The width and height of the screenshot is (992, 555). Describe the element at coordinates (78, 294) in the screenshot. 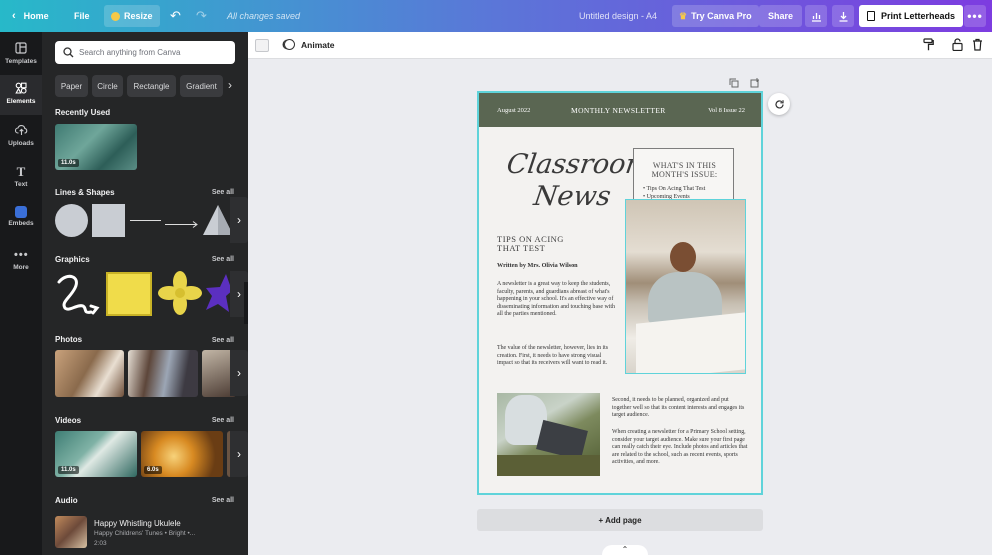

I see `scribble-graphic` at that location.